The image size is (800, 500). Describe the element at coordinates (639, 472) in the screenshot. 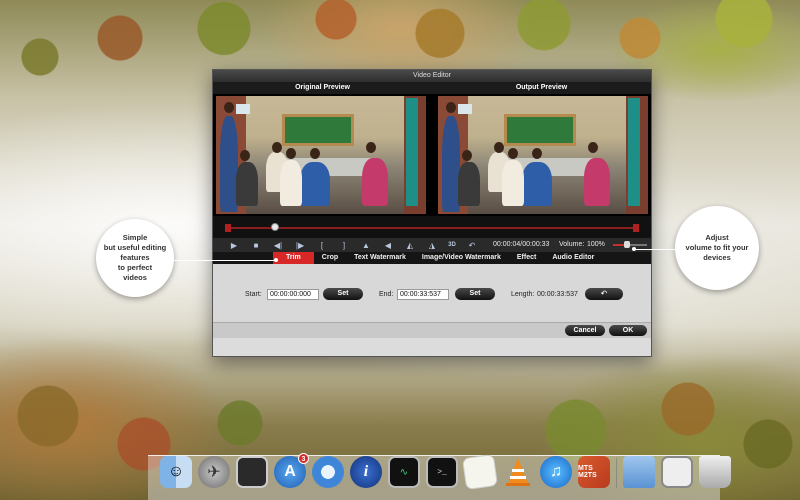

I see `applications-folder-icon` at that location.